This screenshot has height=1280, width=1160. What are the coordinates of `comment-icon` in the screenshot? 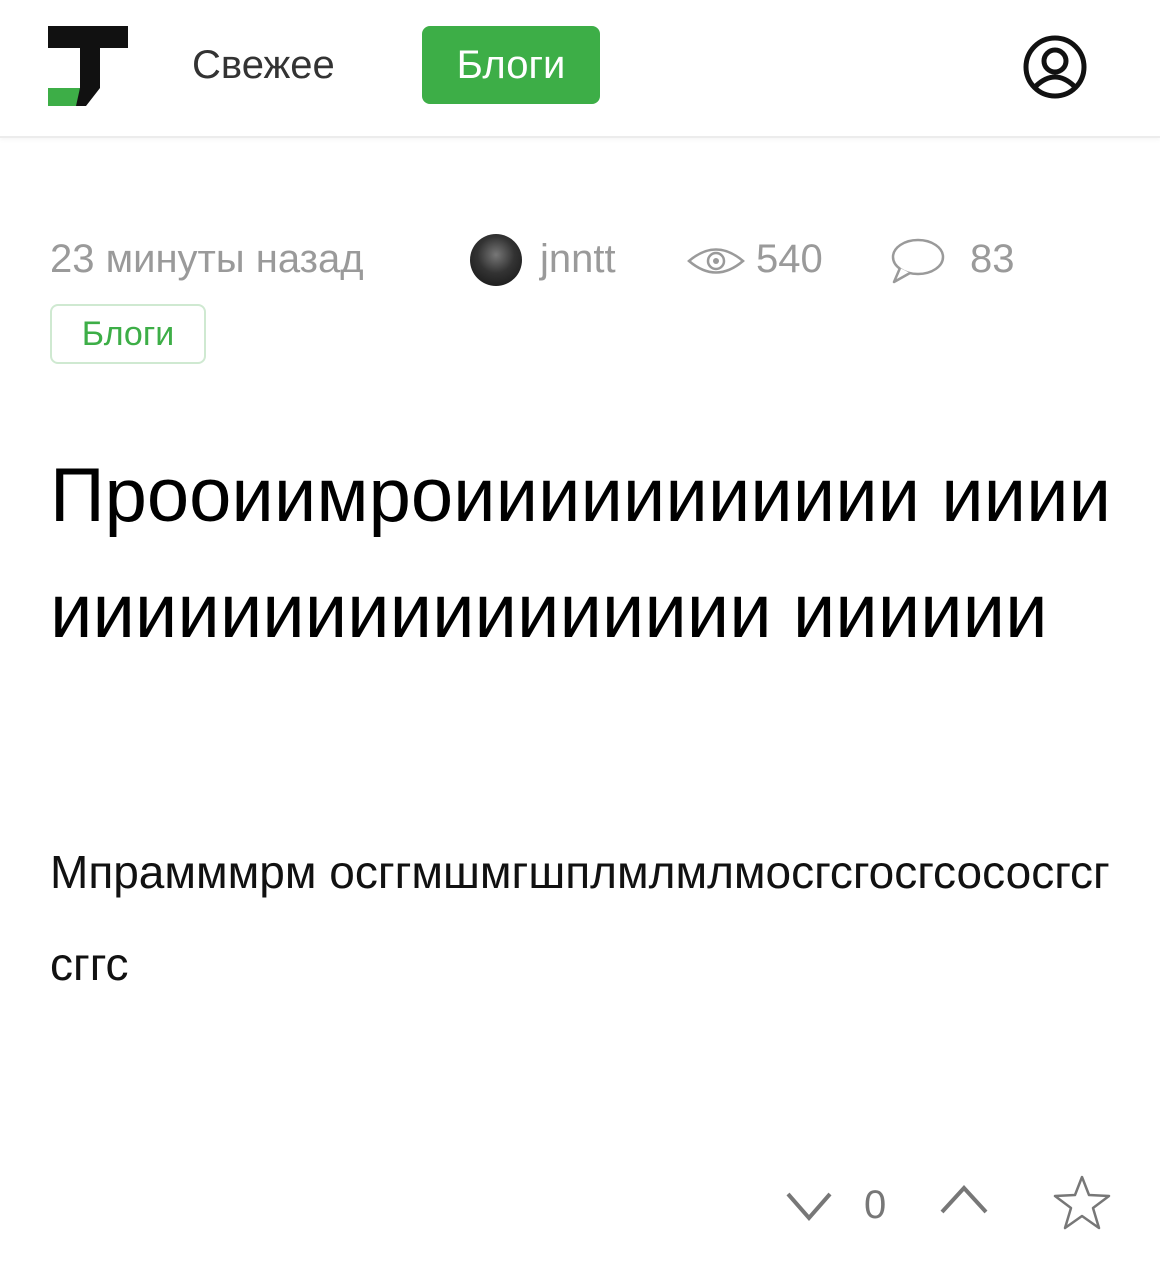 It's located at (917, 261).